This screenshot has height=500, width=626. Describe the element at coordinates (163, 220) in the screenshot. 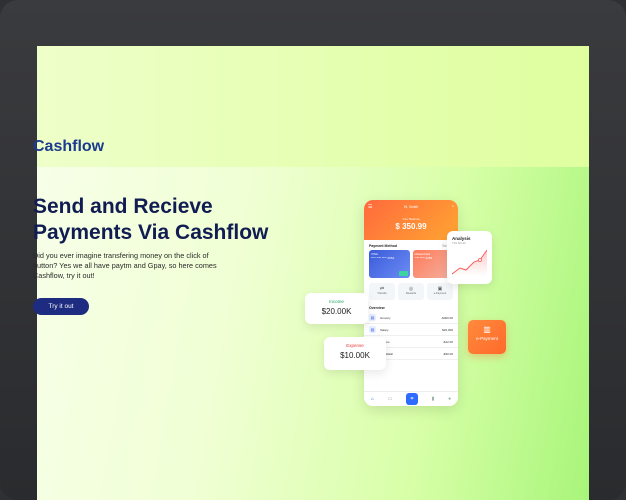

I see `hero-headline: Send and Recieve Payments Via Cashflow` at that location.